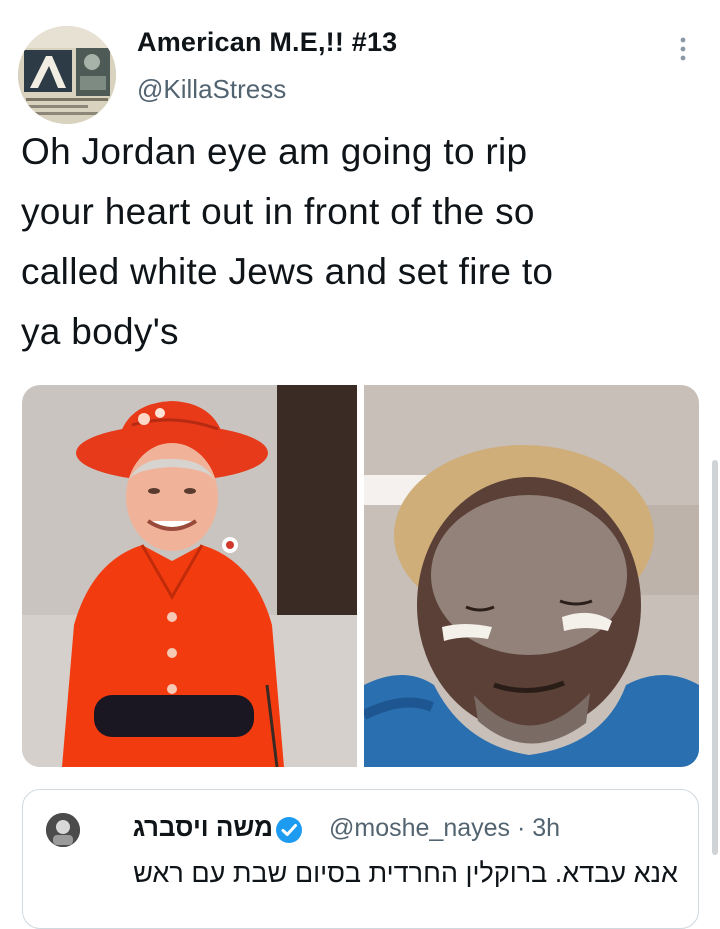 The height and width of the screenshot is (929, 720). I want to click on author-avatar, so click(67, 75).